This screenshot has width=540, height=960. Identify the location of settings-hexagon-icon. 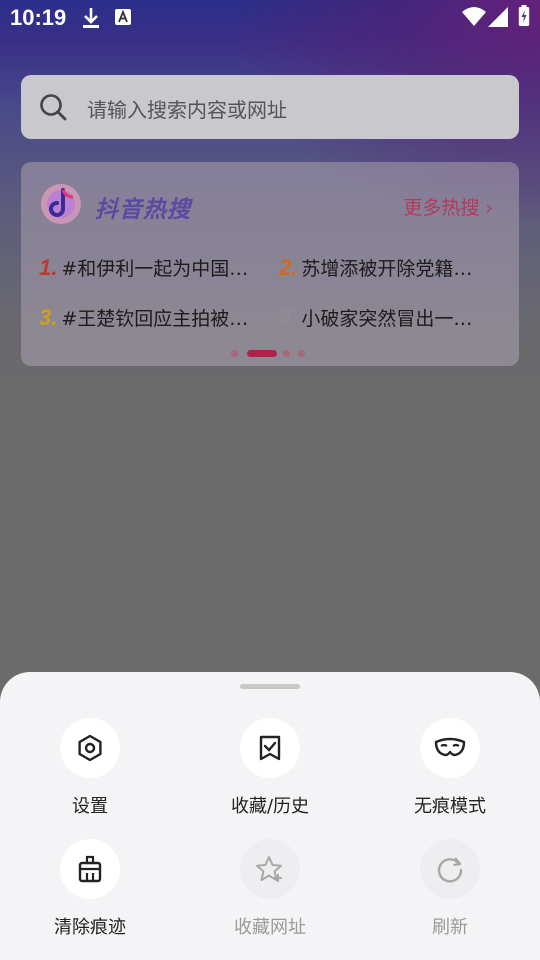
(90, 748).